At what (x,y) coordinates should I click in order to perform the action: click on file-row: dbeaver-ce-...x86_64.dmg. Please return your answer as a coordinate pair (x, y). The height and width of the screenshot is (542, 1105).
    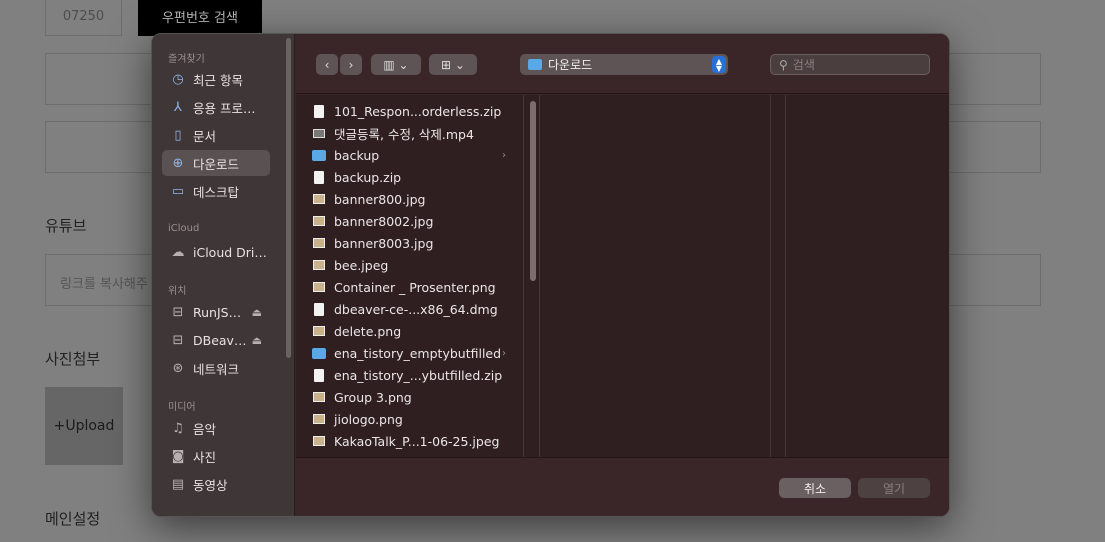
    Looking at the image, I should click on (411, 309).